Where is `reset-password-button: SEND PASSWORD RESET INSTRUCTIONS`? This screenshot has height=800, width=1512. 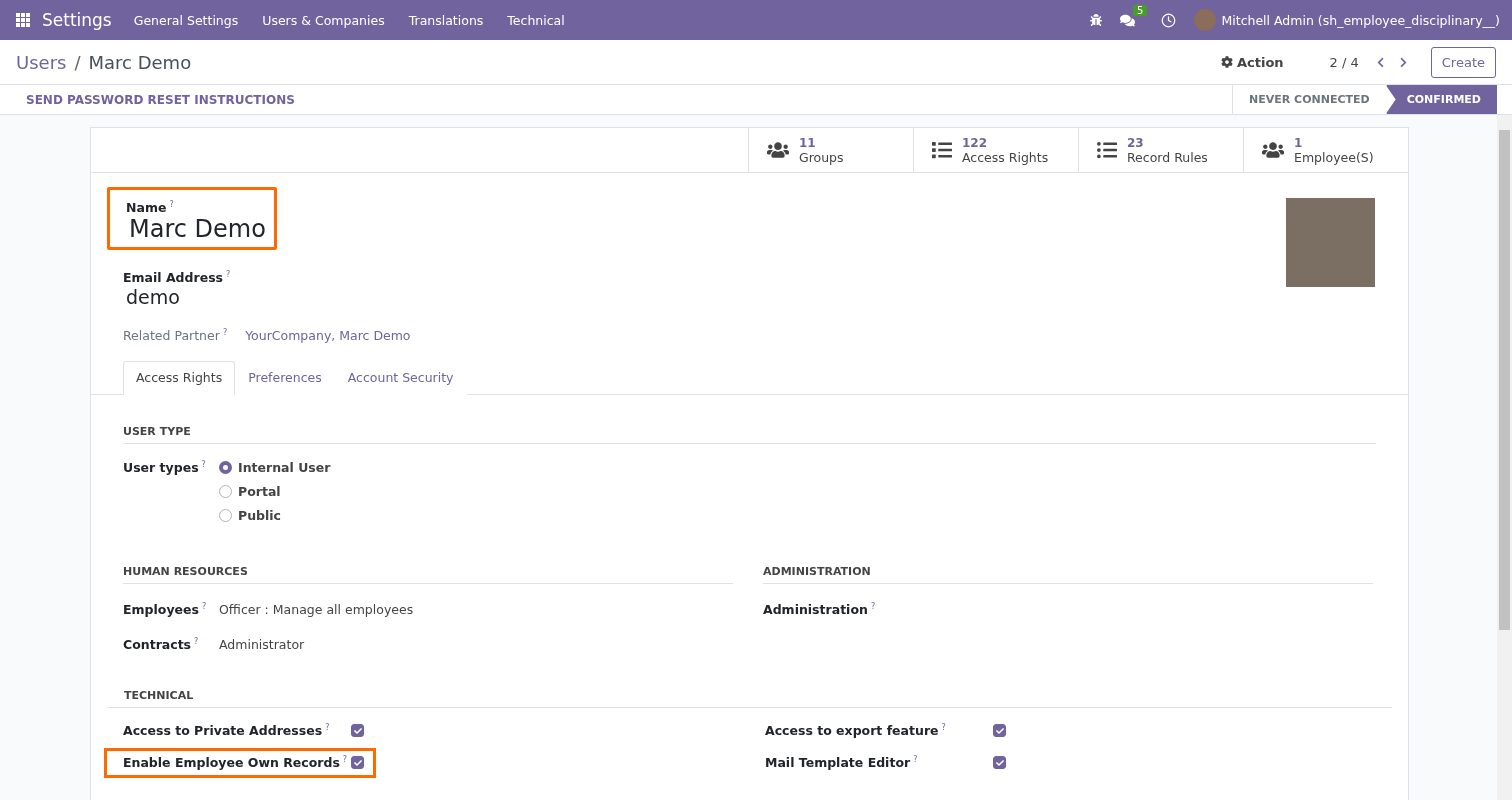
reset-password-button: SEND PASSWORD RESET INSTRUCTIONS is located at coordinates (160, 99).